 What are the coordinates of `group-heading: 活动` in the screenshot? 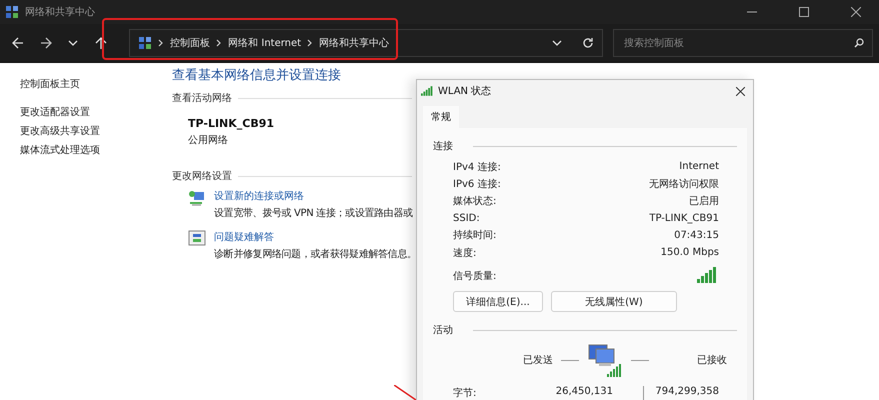 It's located at (443, 331).